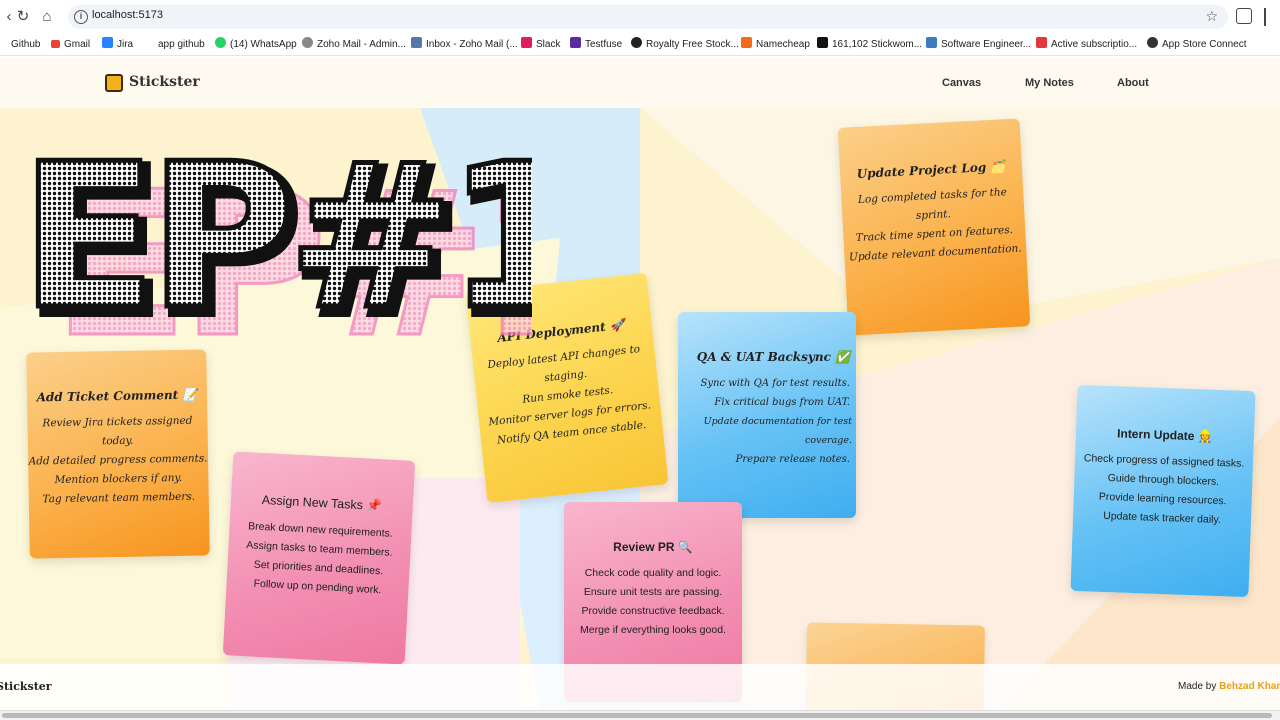 The height and width of the screenshot is (720, 1280). I want to click on bookmark-app-github: app github, so click(181, 45).